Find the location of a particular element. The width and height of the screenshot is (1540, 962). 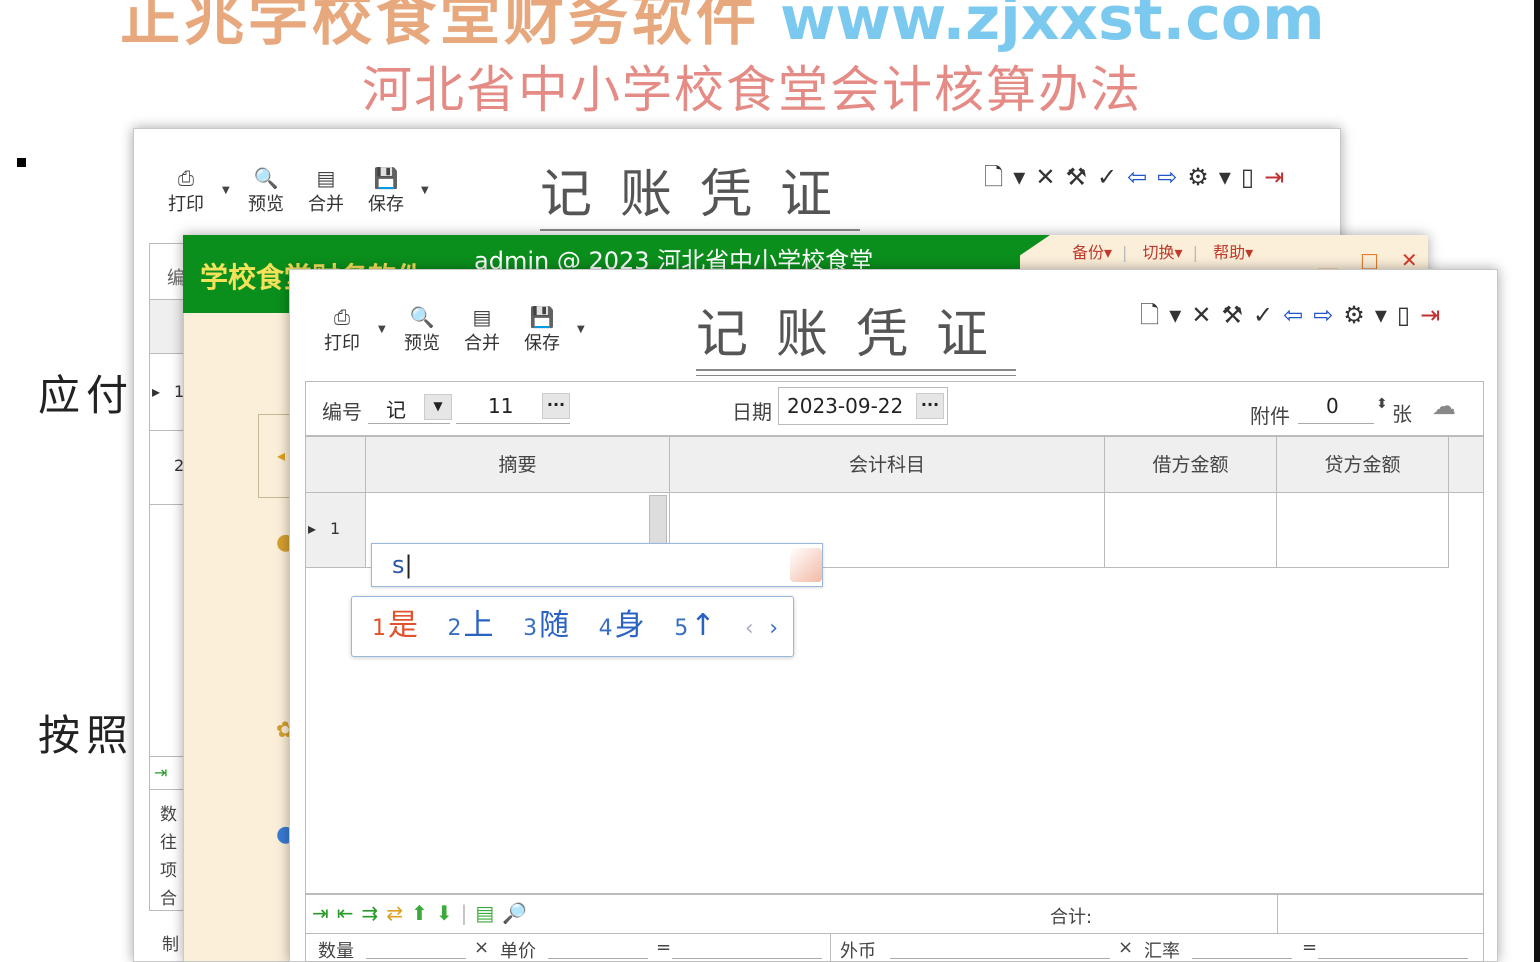

banner-title: 正兆学校食堂财务软件 www.zjxxst.com is located at coordinates (722, 28).